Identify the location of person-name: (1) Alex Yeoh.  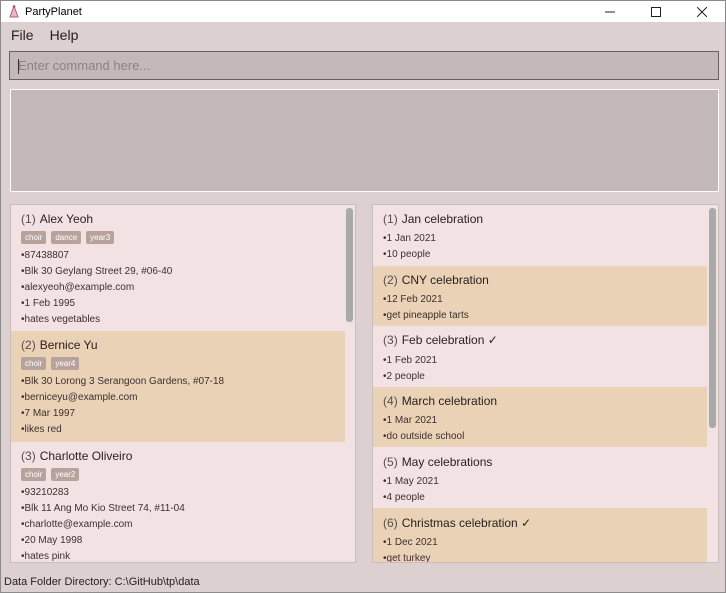
(57, 219).